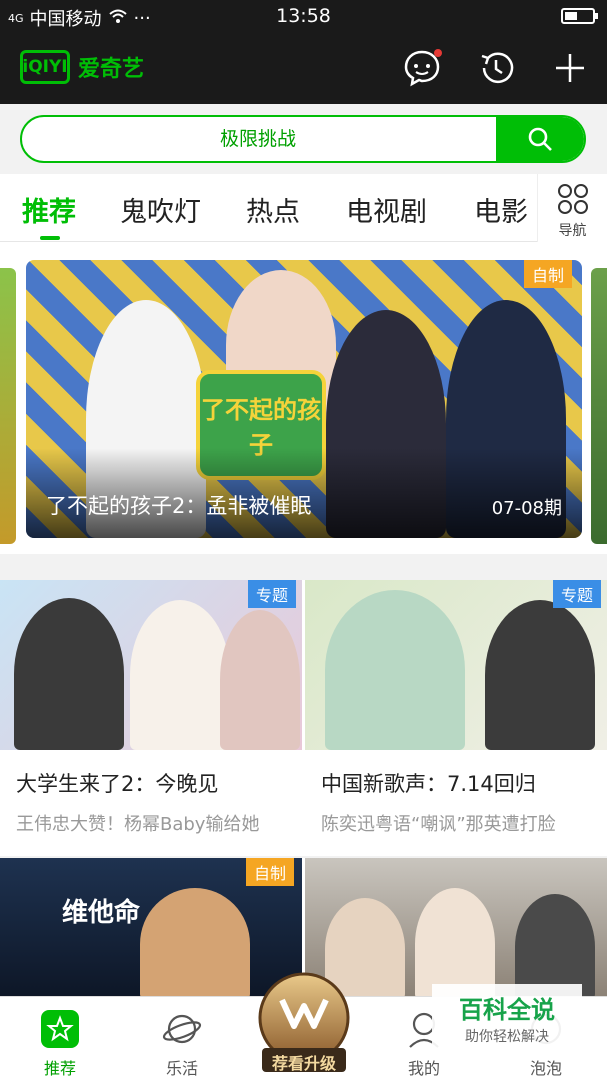 This screenshot has height=1080, width=607. I want to click on search-area: 极限挑战, so click(303, 139).